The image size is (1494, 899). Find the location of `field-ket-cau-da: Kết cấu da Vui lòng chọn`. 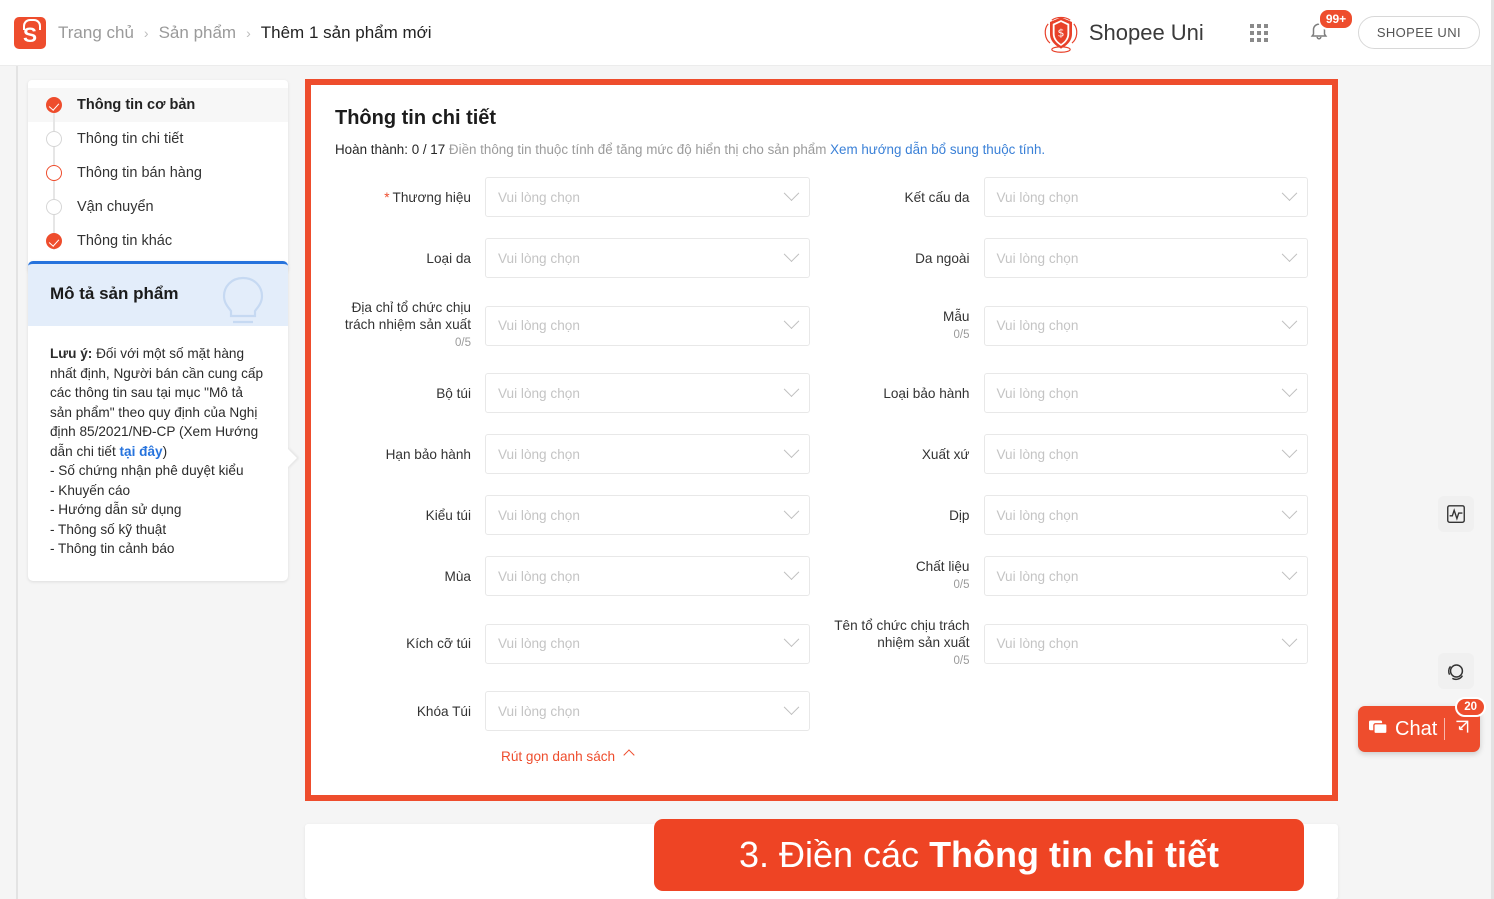

field-ket-cau-da: Kết cấu da Vui lòng chọn is located at coordinates (1071, 197).